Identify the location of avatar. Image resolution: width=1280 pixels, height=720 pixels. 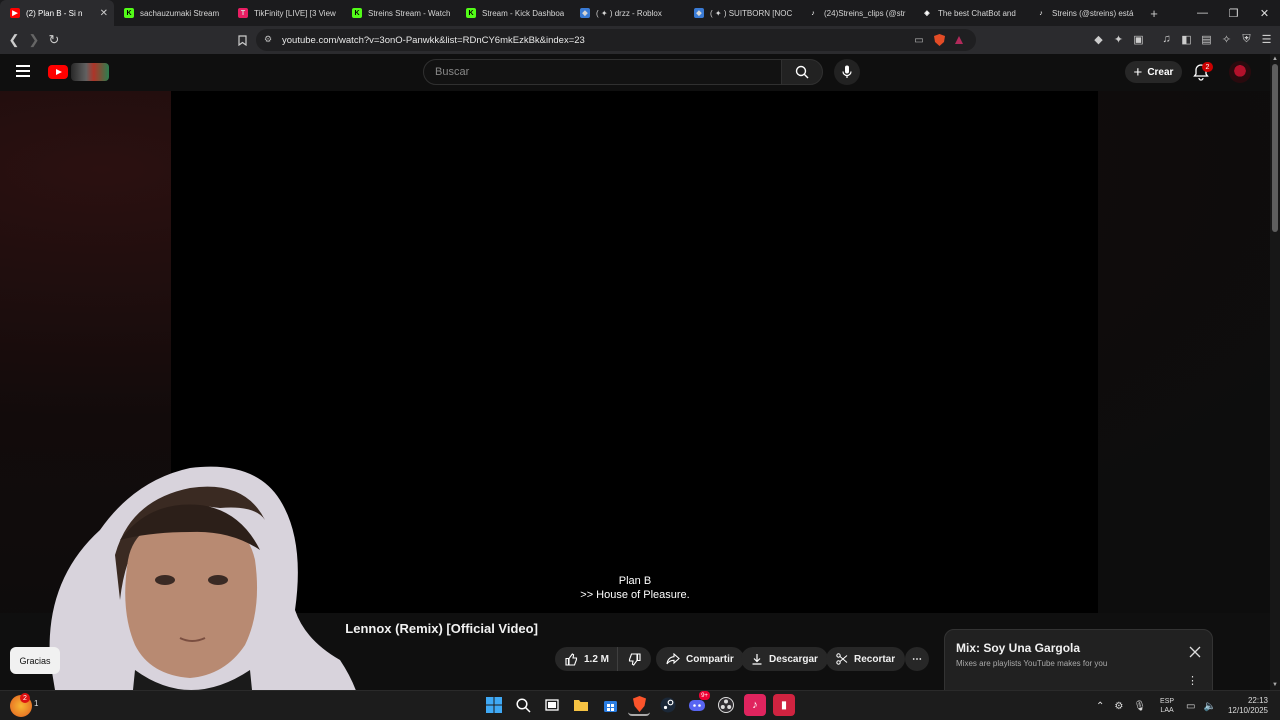
(1240, 72).